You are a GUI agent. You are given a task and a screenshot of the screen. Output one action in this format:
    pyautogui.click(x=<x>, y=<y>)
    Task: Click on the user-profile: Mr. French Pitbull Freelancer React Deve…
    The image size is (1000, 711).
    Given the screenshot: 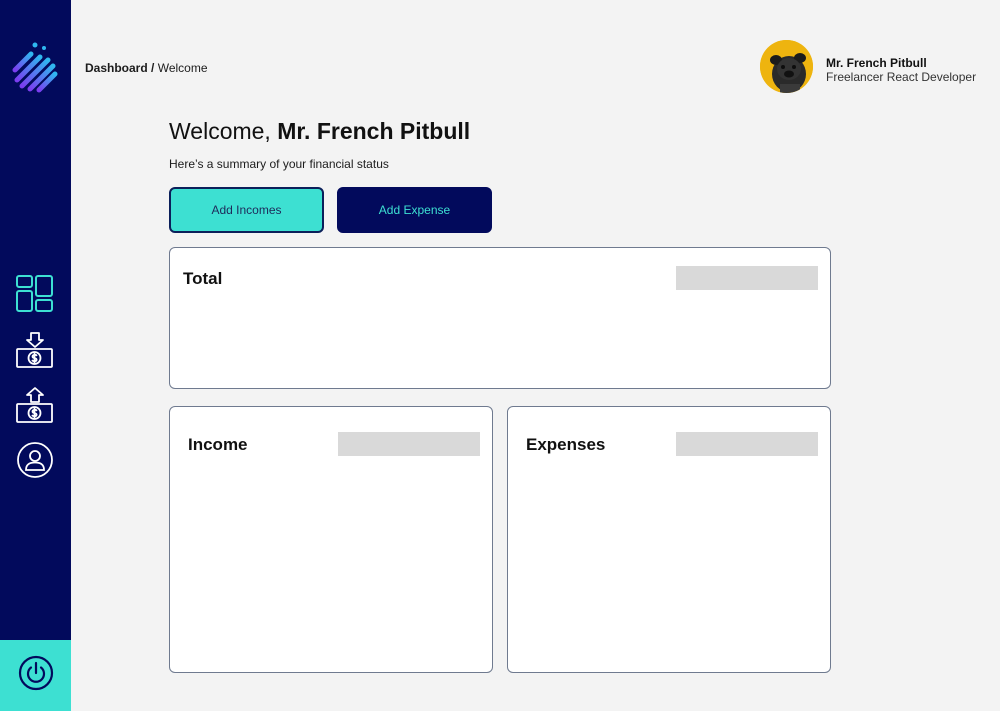 What is the action you would take?
    pyautogui.click(x=875, y=67)
    